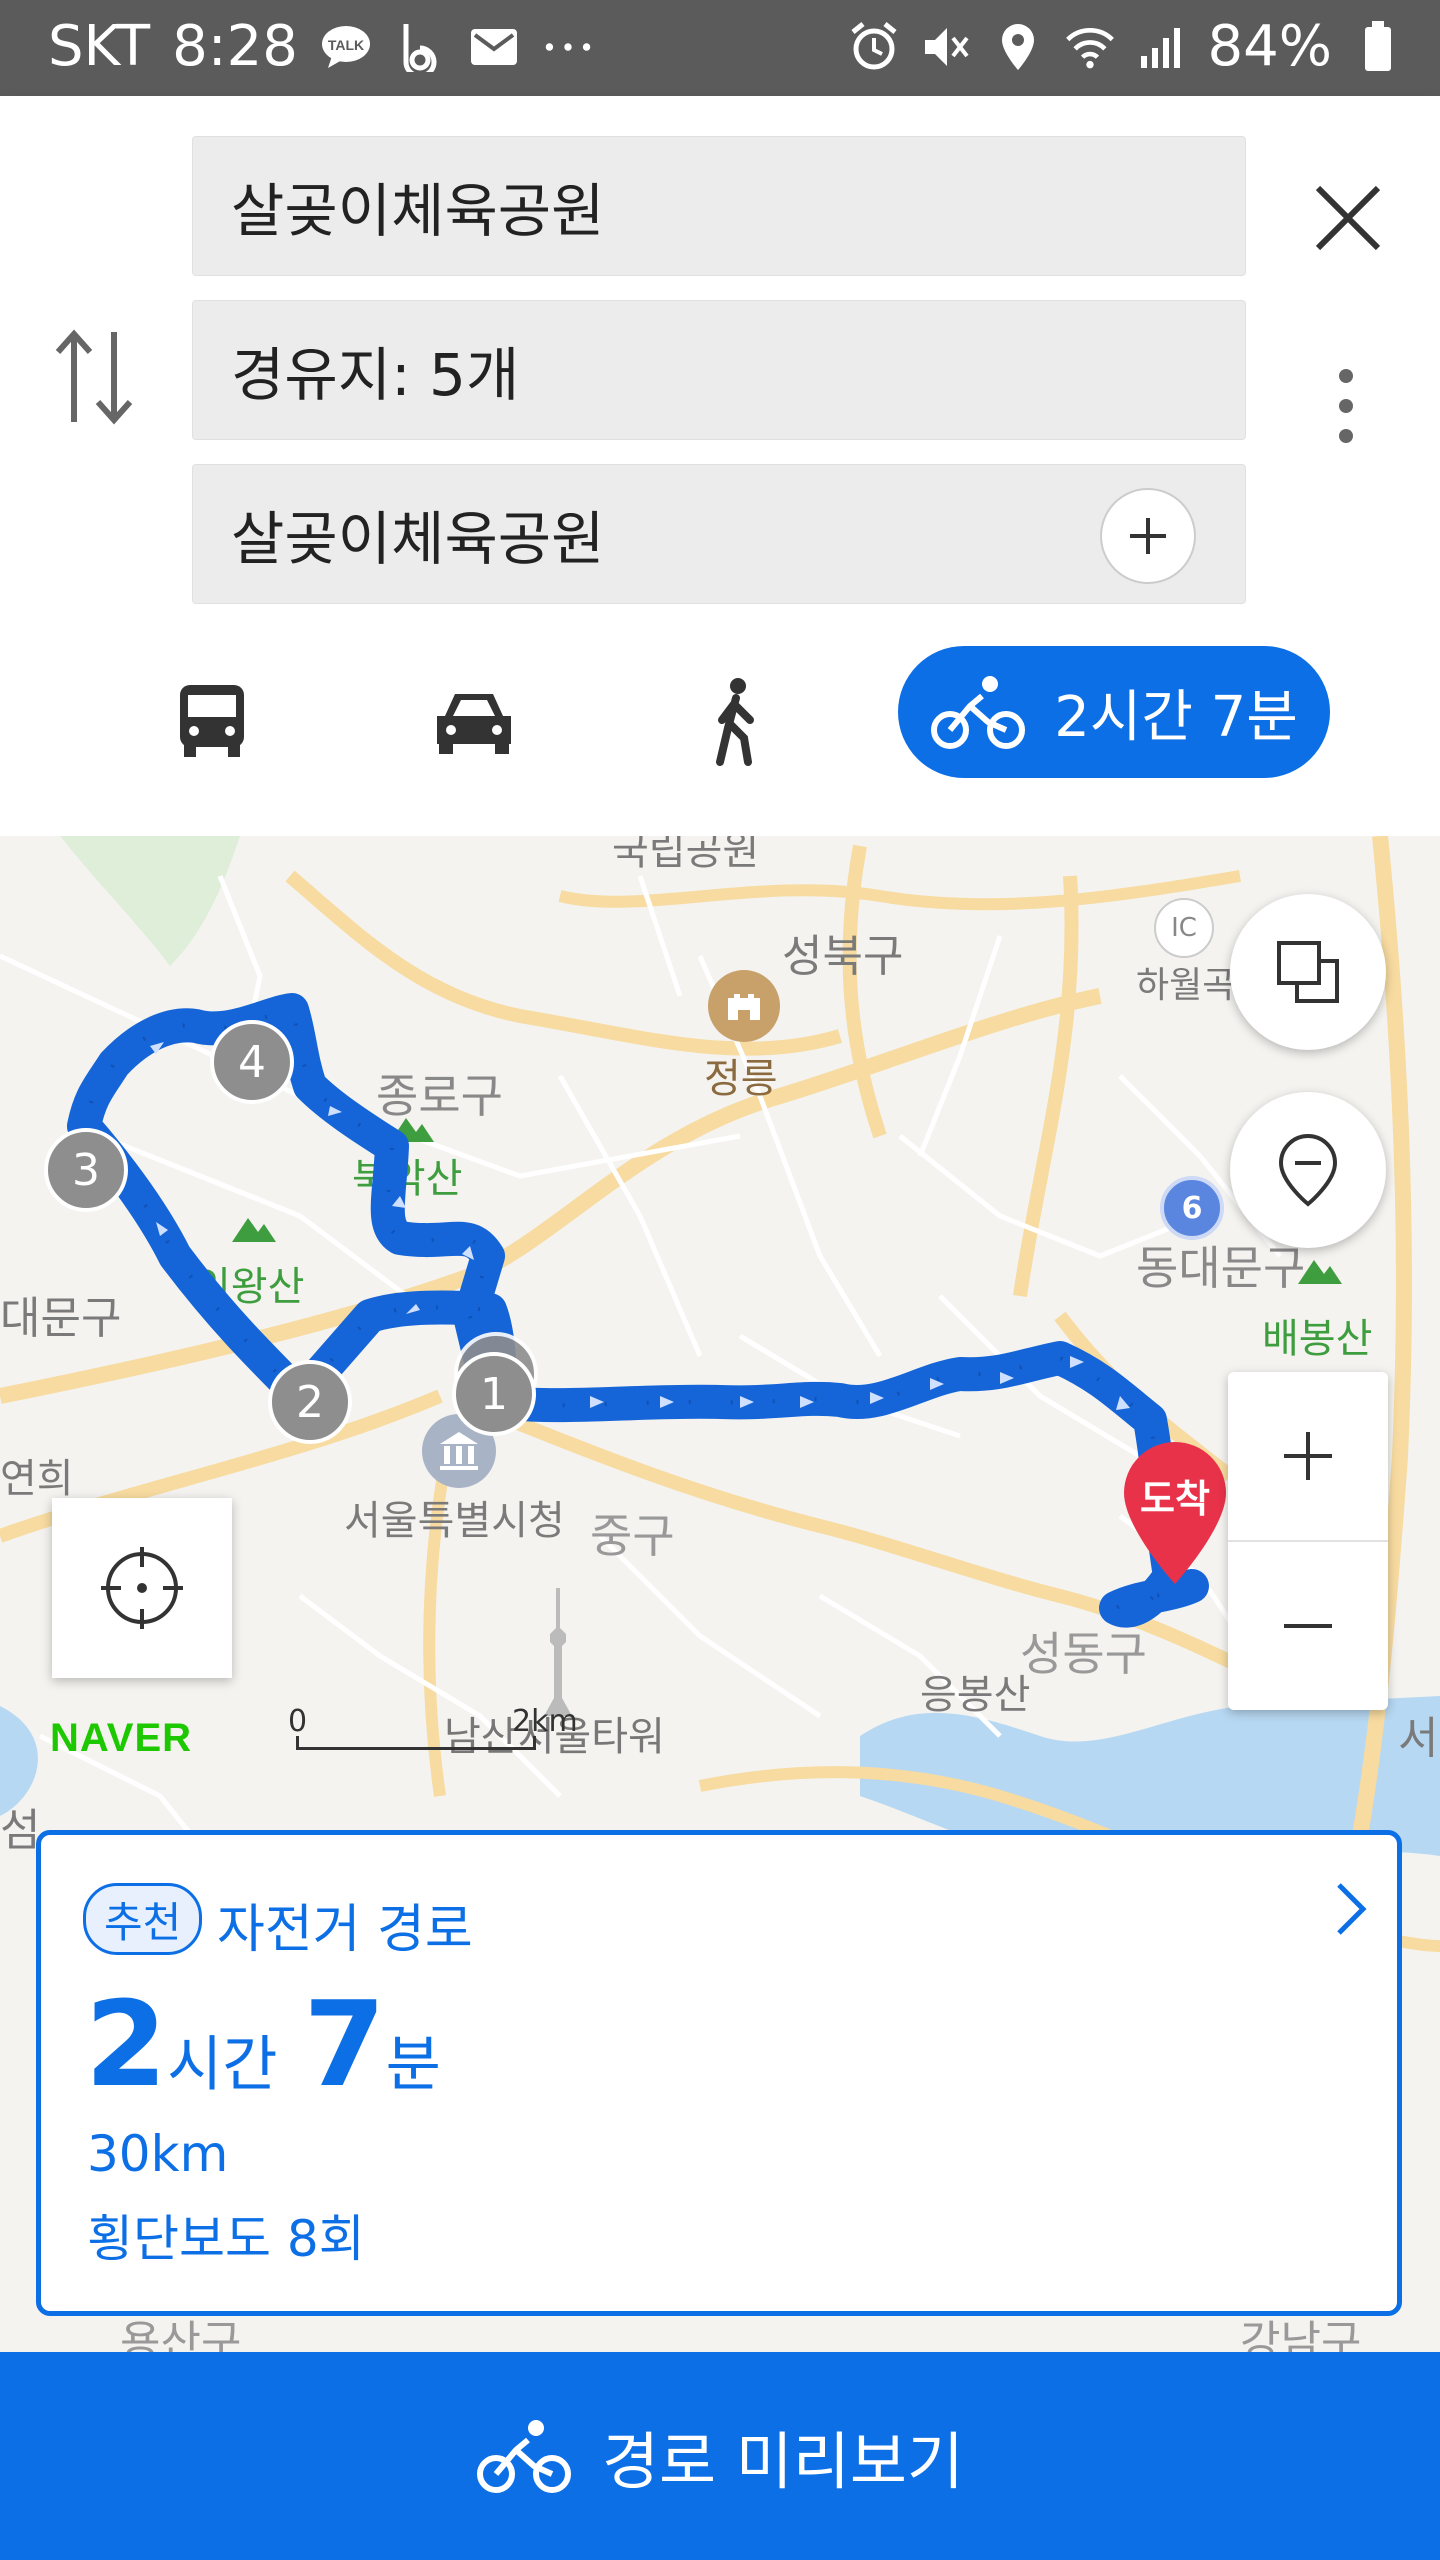  Describe the element at coordinates (418, 539) in the screenshot. I see `destination-text: 살곶이체육공원` at that location.